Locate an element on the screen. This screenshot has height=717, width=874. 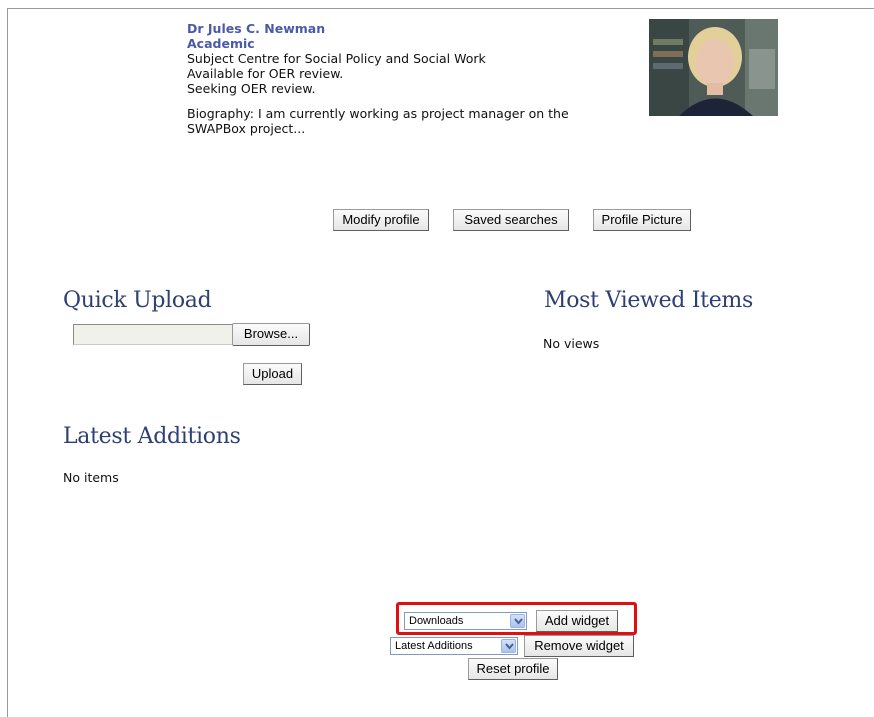
latest-additions-empty-text: No items is located at coordinates (91, 477).